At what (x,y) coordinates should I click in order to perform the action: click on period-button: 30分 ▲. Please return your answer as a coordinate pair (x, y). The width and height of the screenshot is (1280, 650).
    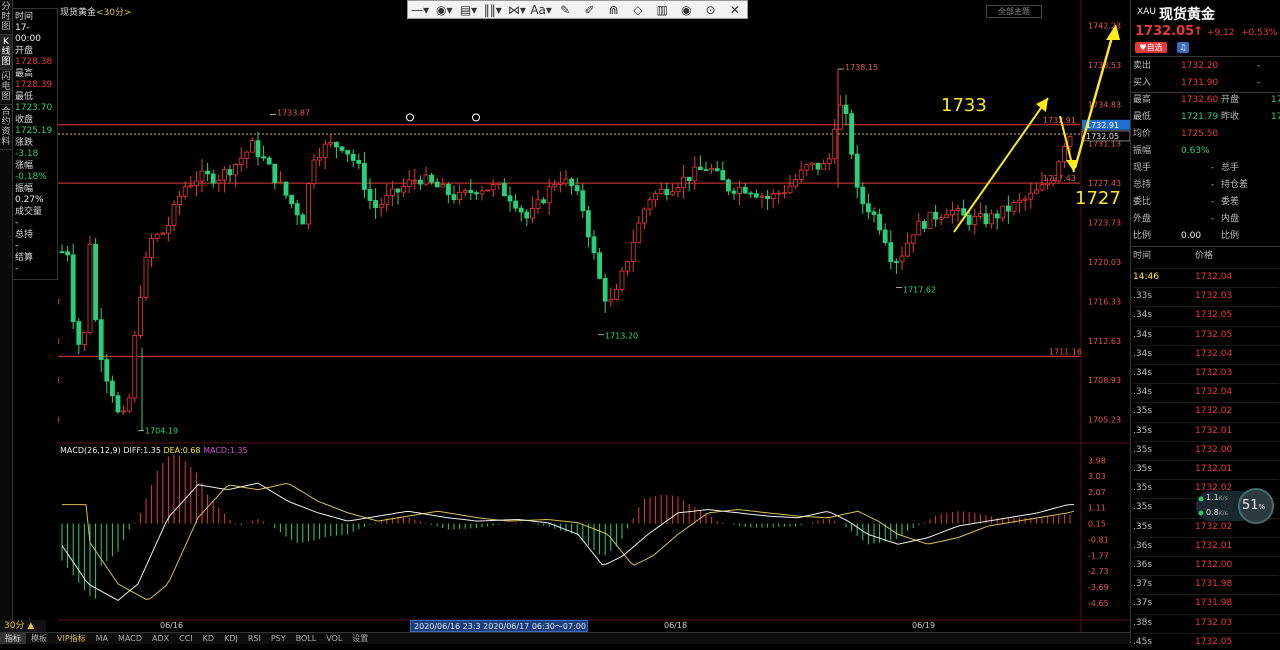
    Looking at the image, I should click on (23, 626).